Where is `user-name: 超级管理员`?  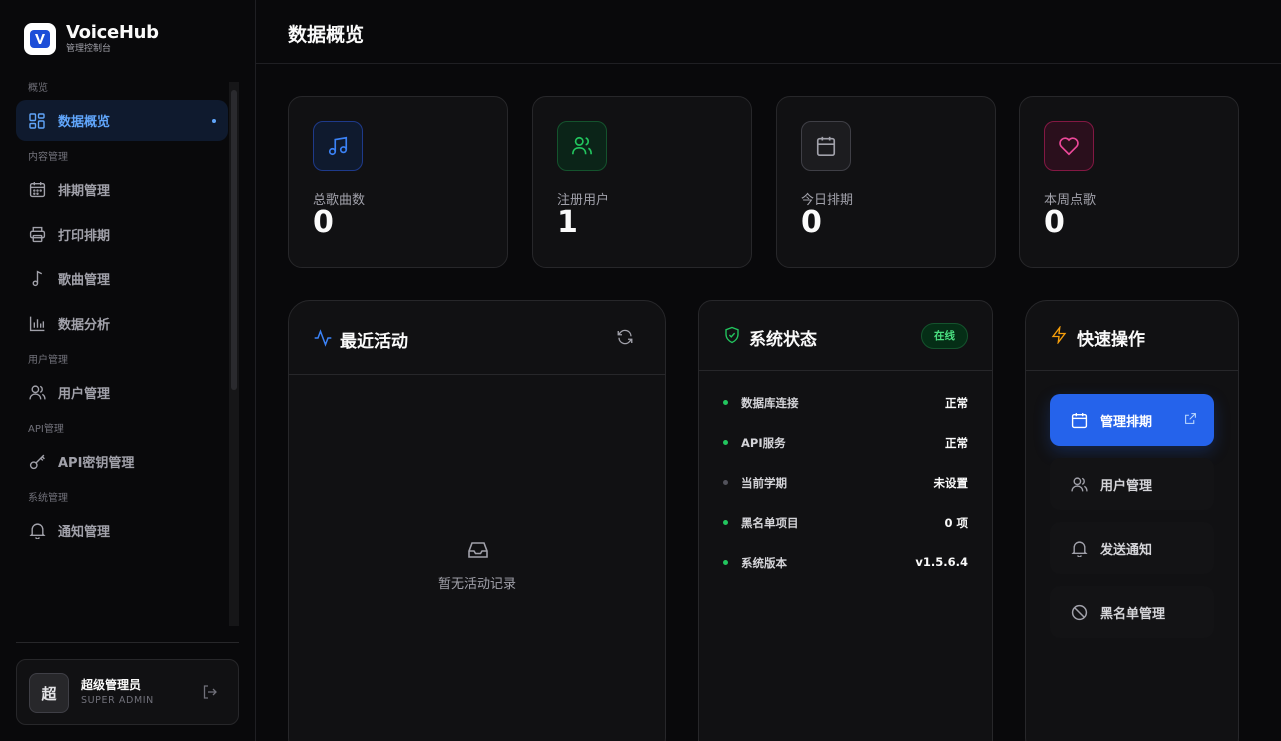 user-name: 超级管理员 is located at coordinates (111, 685).